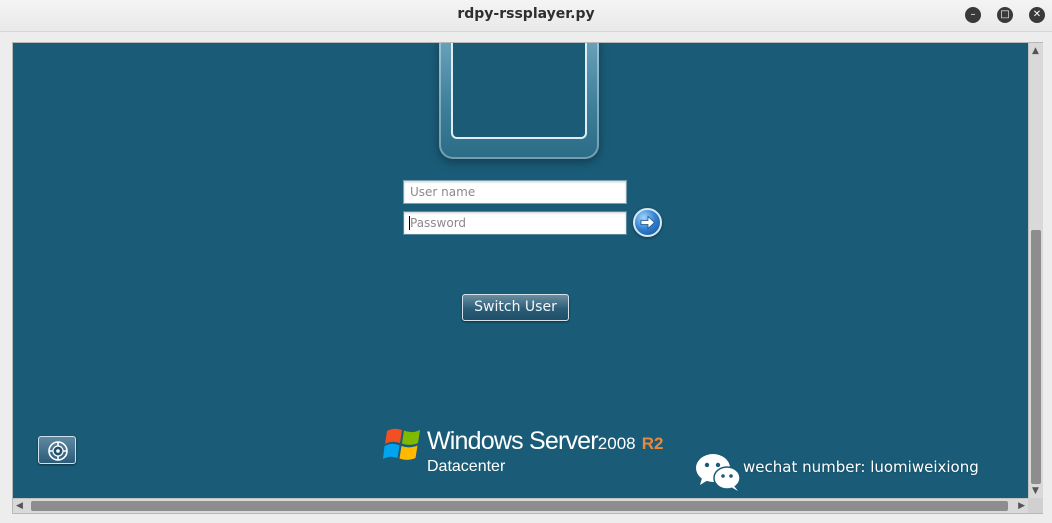 The height and width of the screenshot is (523, 1052). Describe the element at coordinates (409, 223) in the screenshot. I see `text-caret` at that location.